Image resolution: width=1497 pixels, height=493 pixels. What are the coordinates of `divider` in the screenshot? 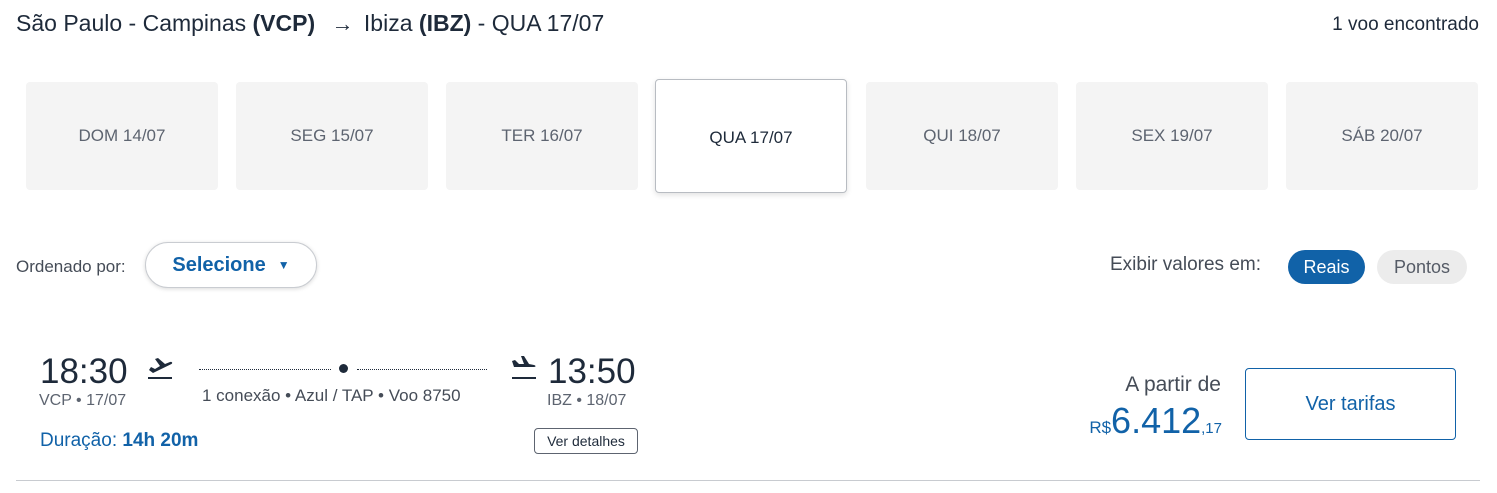 It's located at (748, 480).